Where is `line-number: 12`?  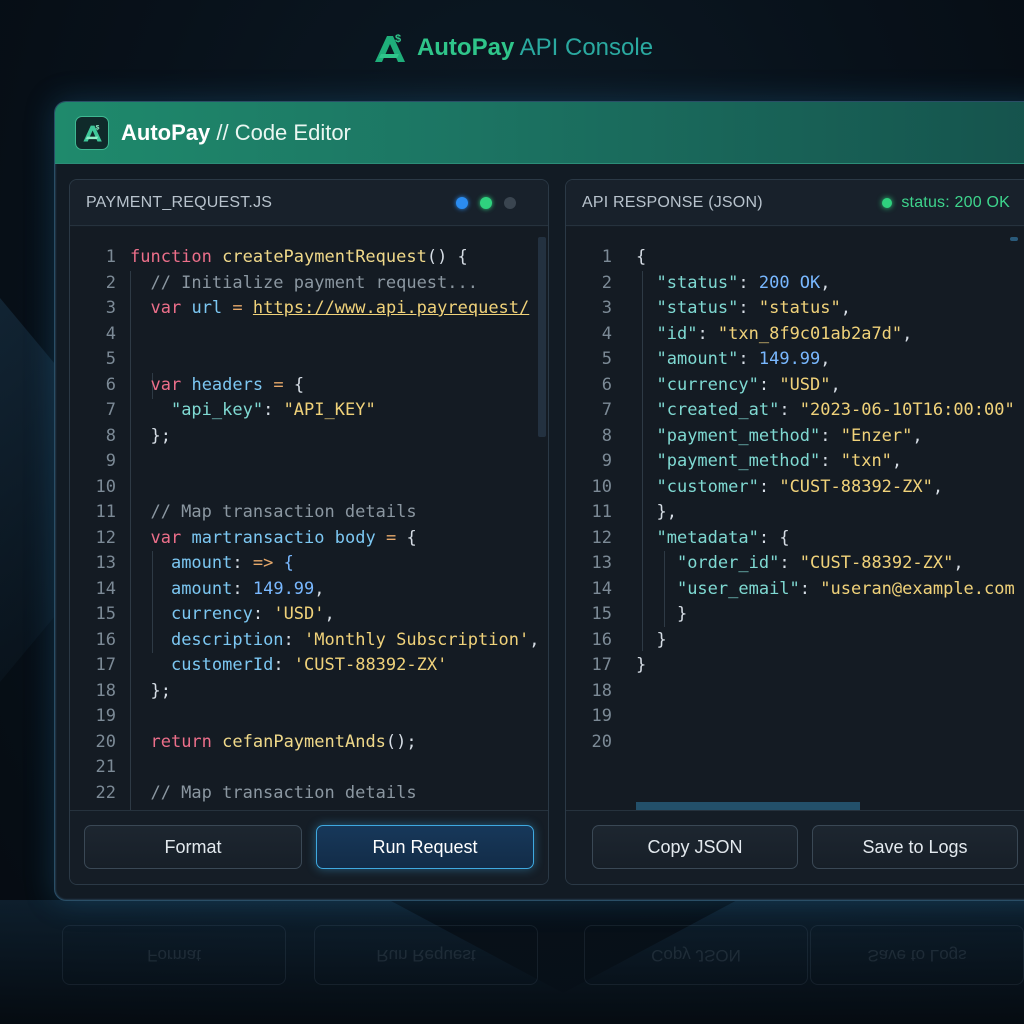 line-number: 12 is located at coordinates (105, 537).